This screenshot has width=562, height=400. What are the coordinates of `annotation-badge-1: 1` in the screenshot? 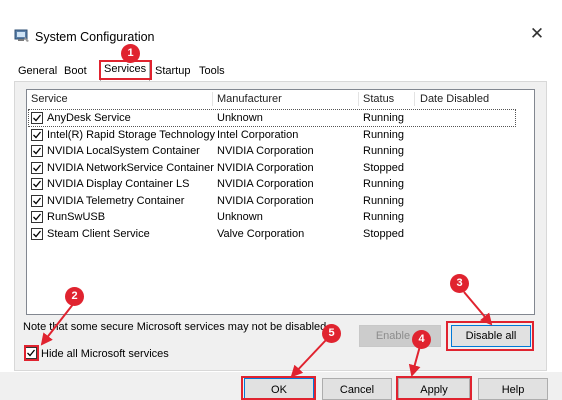 It's located at (130, 53).